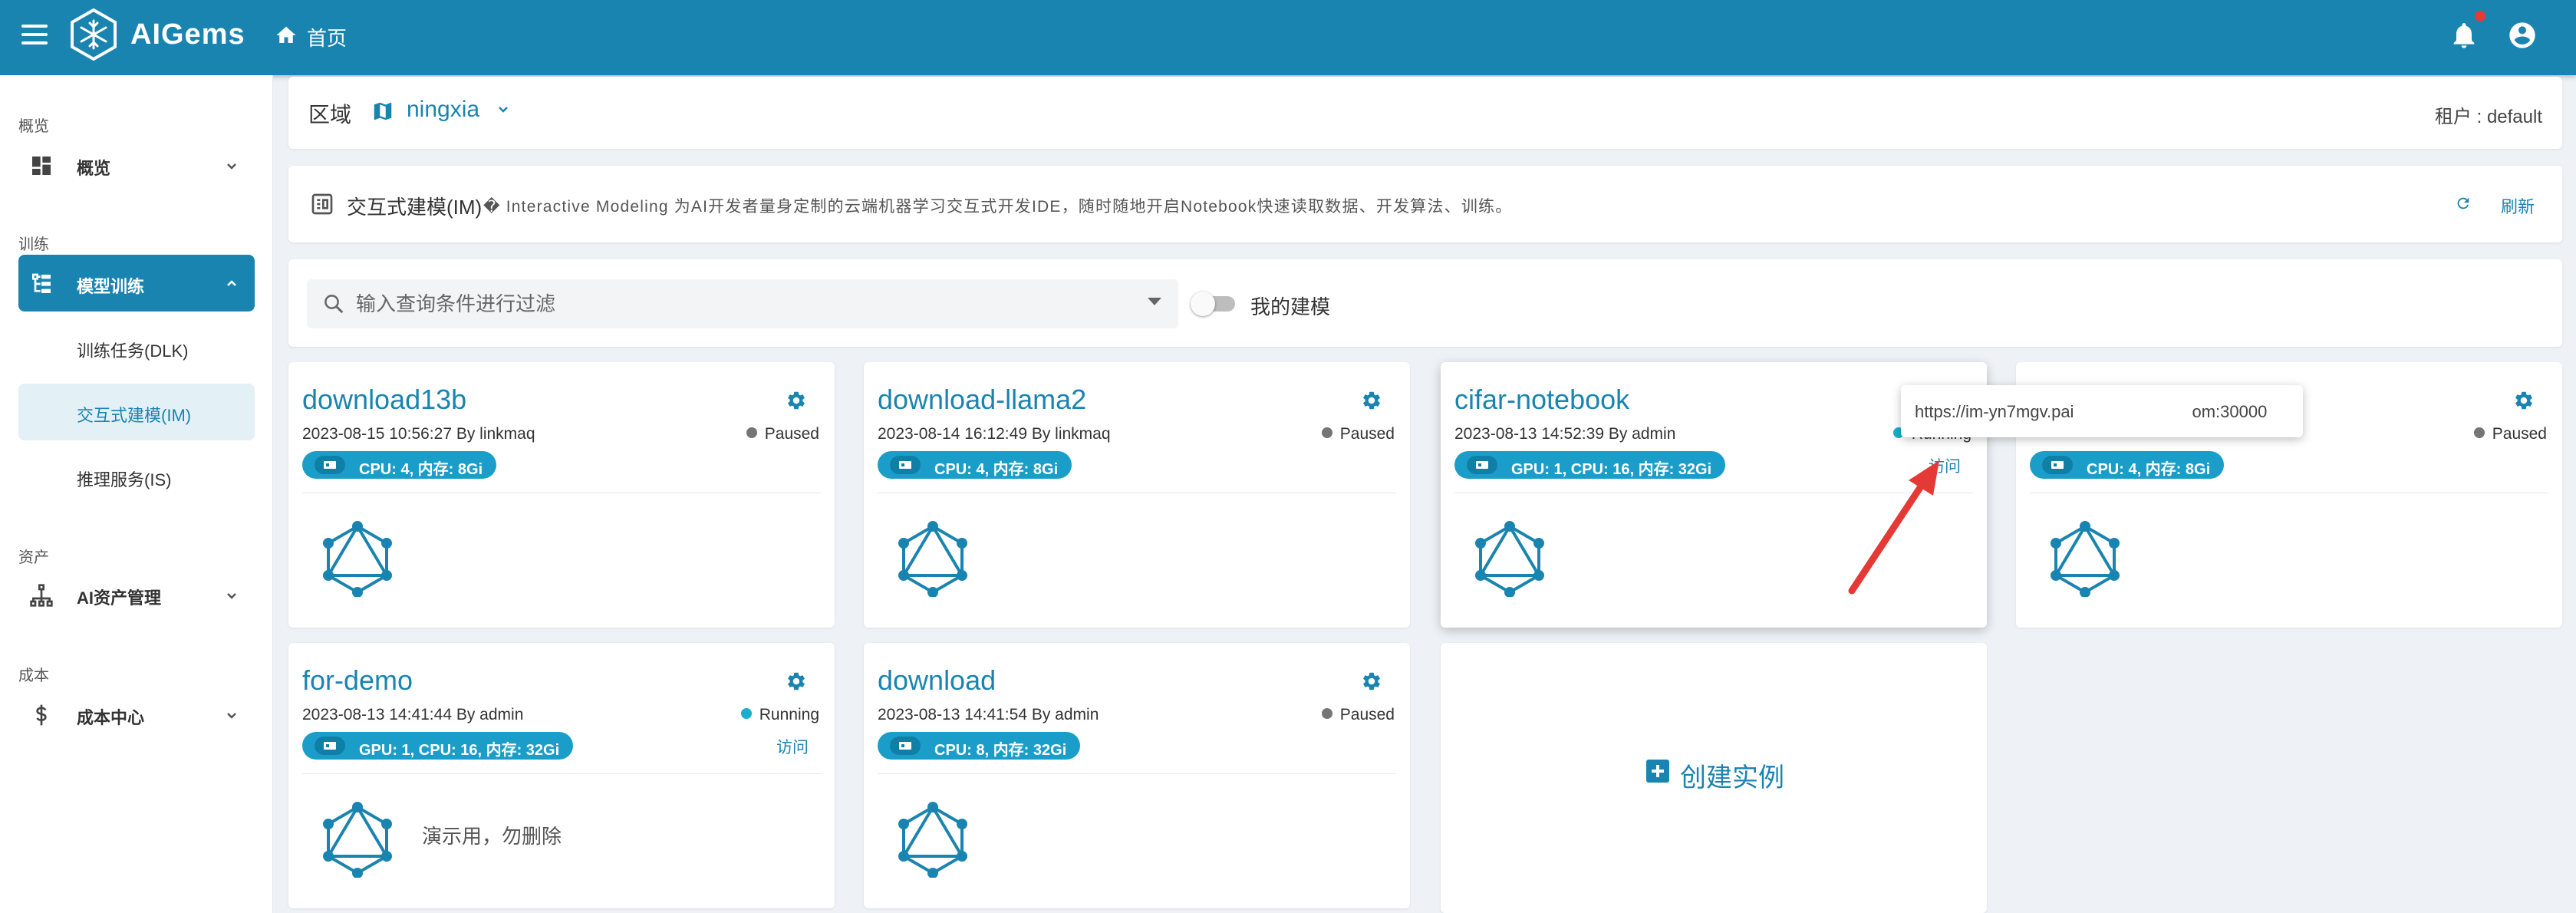 Image resolution: width=2576 pixels, height=913 pixels. I want to click on instance-title: for-demo, so click(357, 681).